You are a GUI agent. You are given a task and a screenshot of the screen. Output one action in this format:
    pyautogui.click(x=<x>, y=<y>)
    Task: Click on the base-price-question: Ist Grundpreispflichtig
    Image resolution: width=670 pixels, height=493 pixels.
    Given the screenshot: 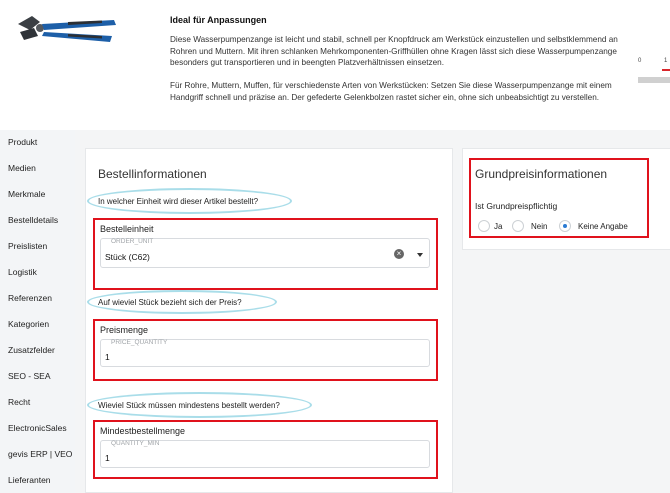 What is the action you would take?
    pyautogui.click(x=516, y=206)
    